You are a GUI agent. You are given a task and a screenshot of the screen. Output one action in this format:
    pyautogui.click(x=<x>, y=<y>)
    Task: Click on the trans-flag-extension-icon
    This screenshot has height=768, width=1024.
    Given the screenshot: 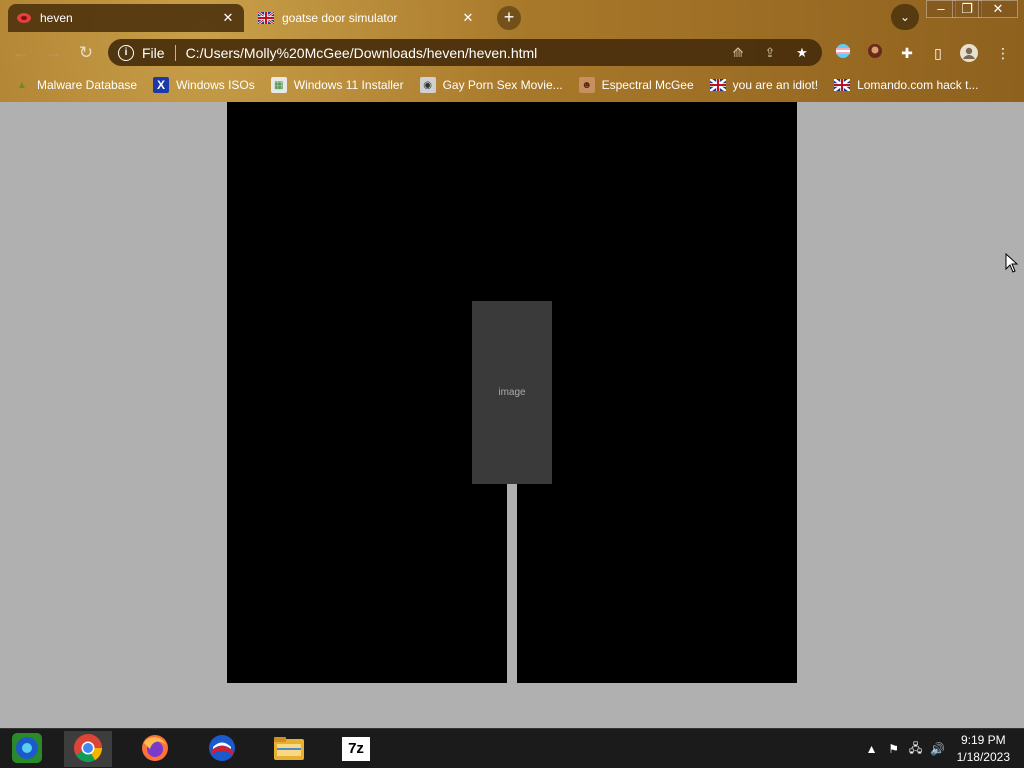 What is the action you would take?
    pyautogui.click(x=843, y=53)
    